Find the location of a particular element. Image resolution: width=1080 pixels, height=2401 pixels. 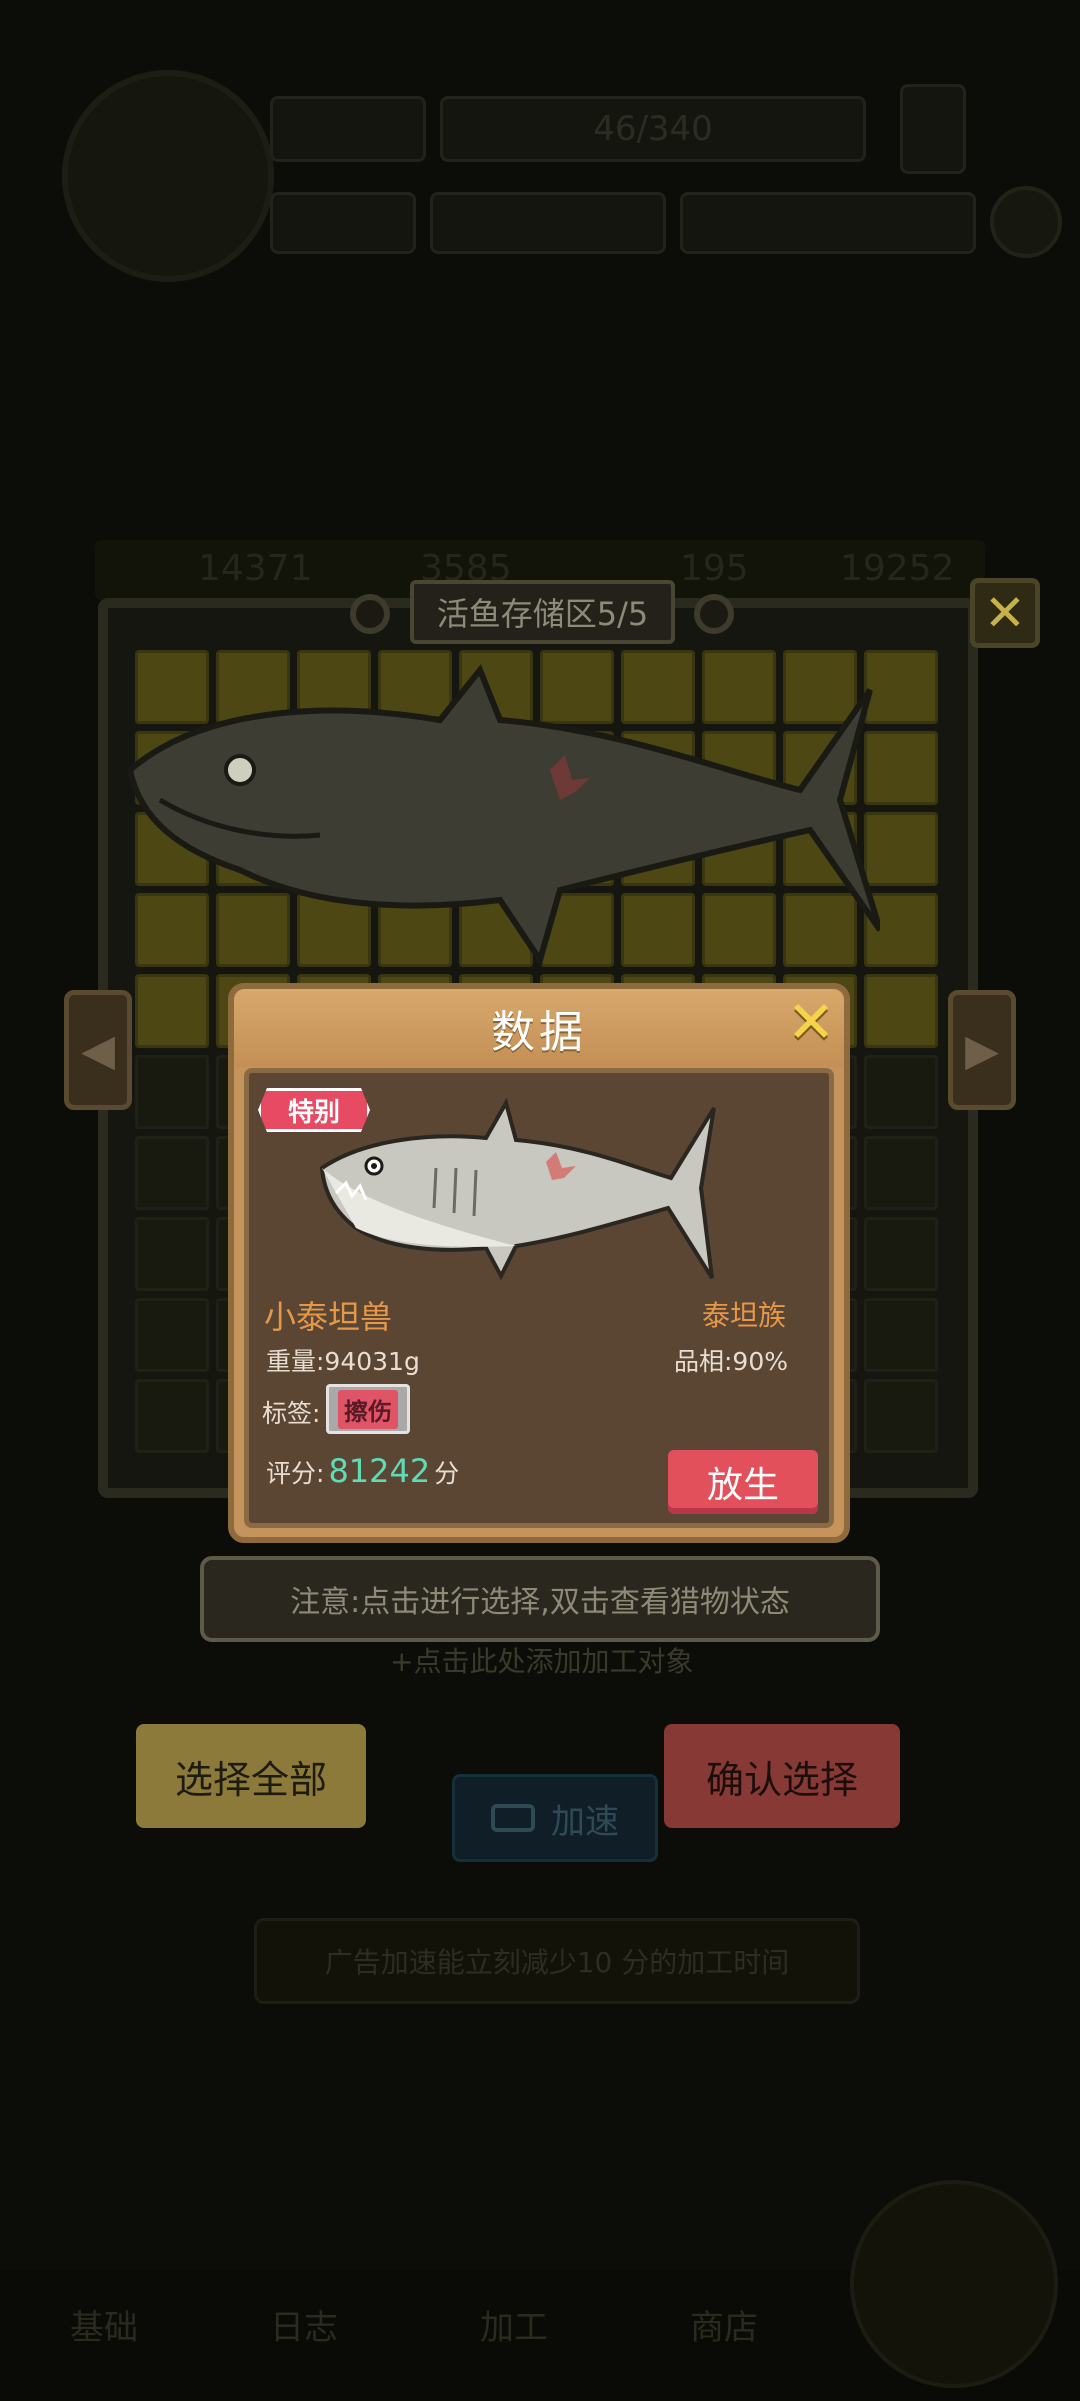

capacity-text: 46/340 is located at coordinates (653, 129).